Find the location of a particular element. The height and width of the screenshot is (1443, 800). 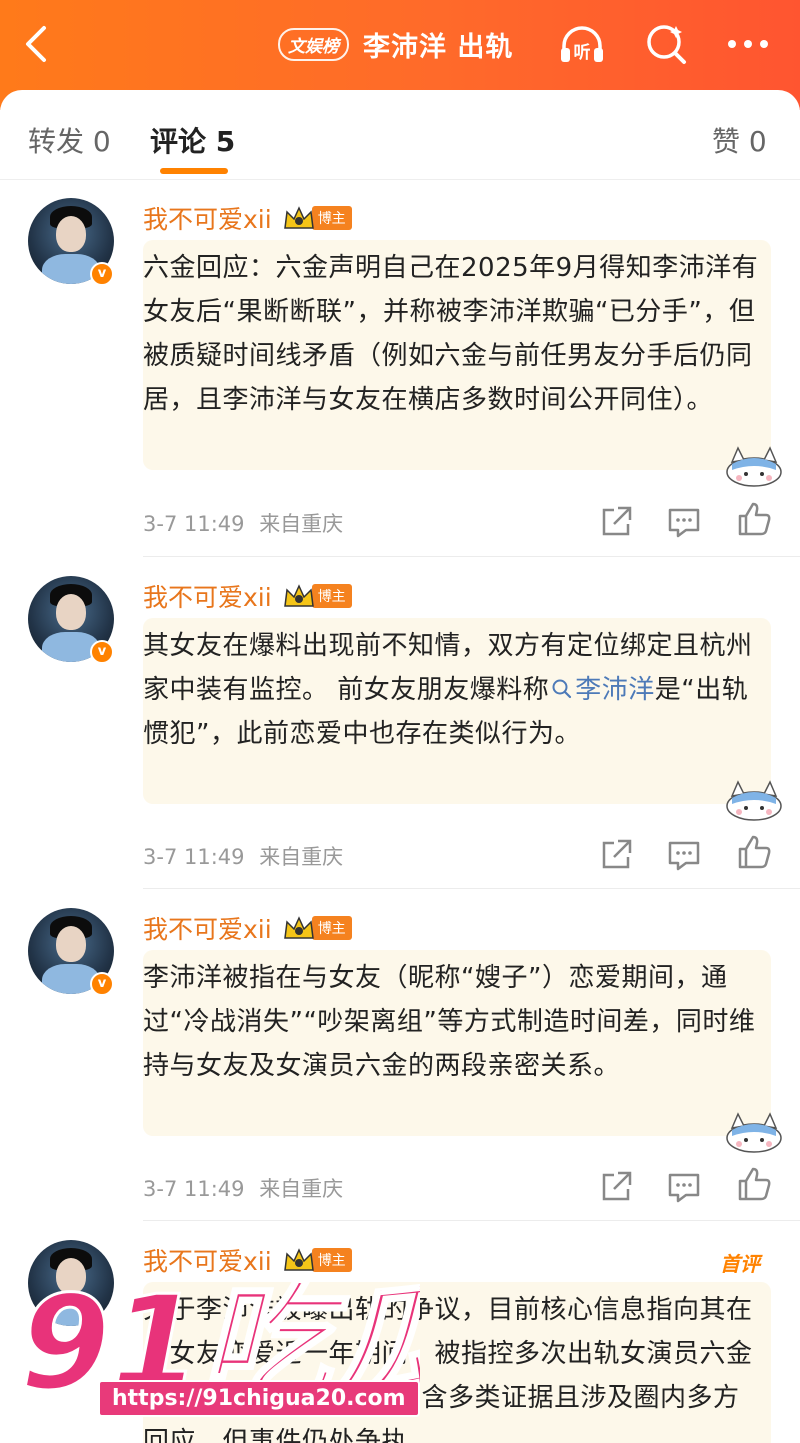

back-arrow-icon is located at coordinates (38, 44).